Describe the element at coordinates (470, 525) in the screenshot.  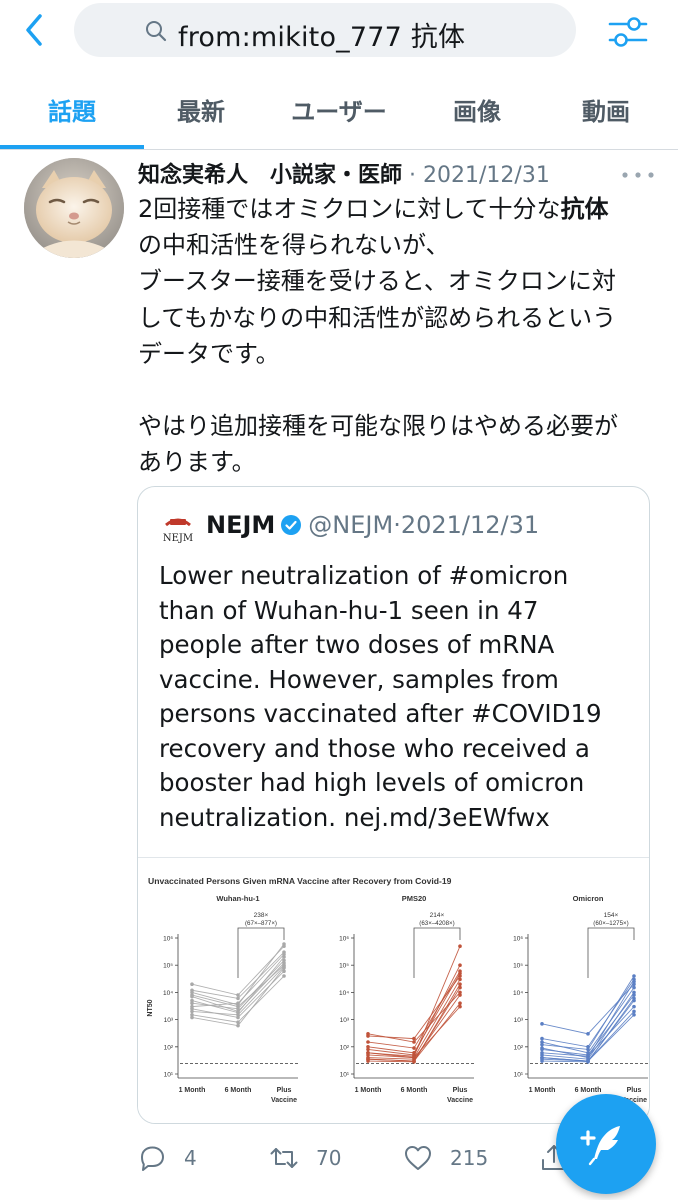
I see `quote-date: 2021/12/31` at that location.